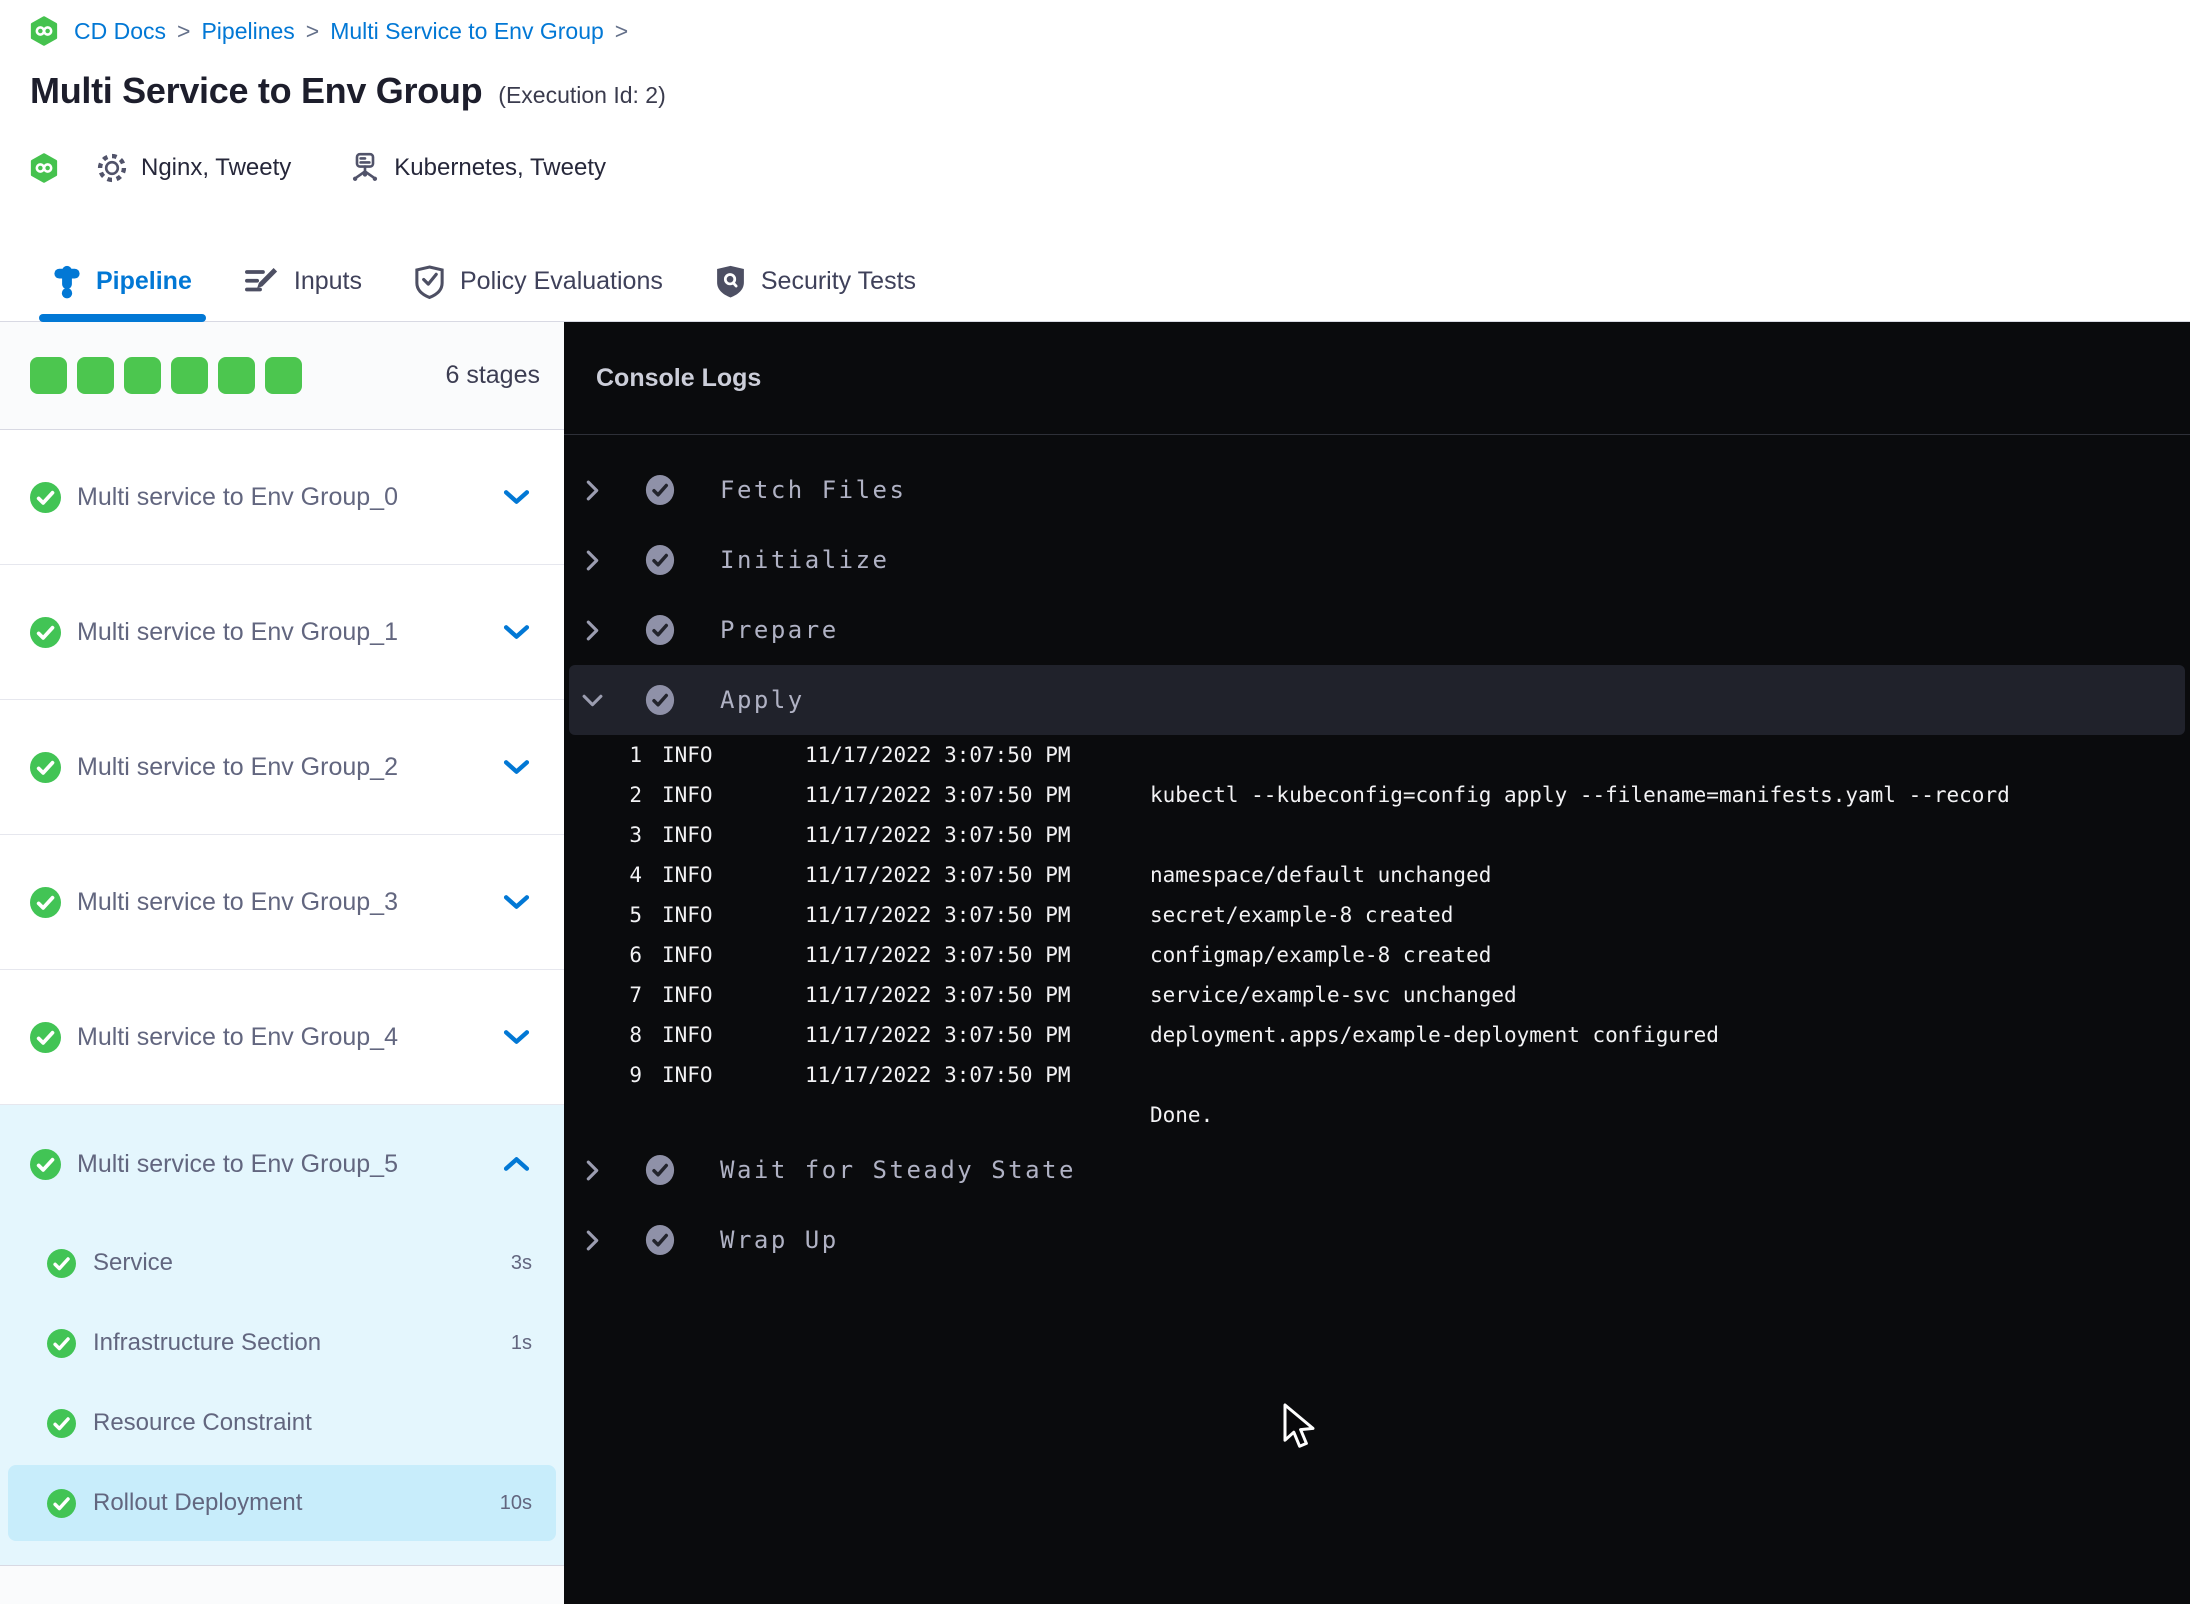 Image resolution: width=2190 pixels, height=1604 pixels. What do you see at coordinates (207, 1342) in the screenshot?
I see `step-label: Infrastructure Section` at bounding box center [207, 1342].